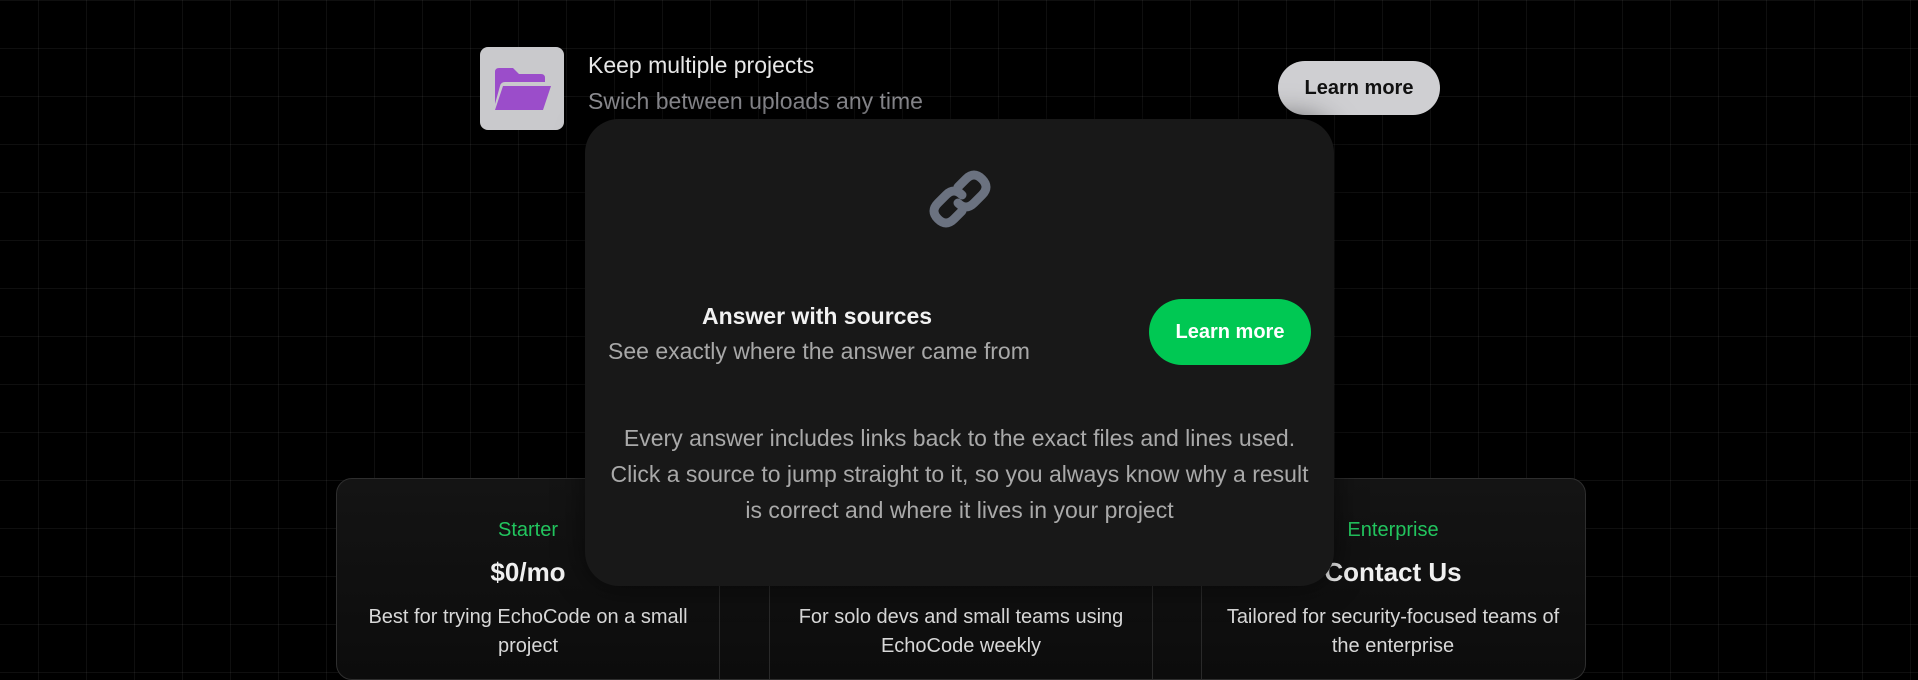  What do you see at coordinates (701, 65) in the screenshot?
I see `feature-title: Keep multiple projects` at bounding box center [701, 65].